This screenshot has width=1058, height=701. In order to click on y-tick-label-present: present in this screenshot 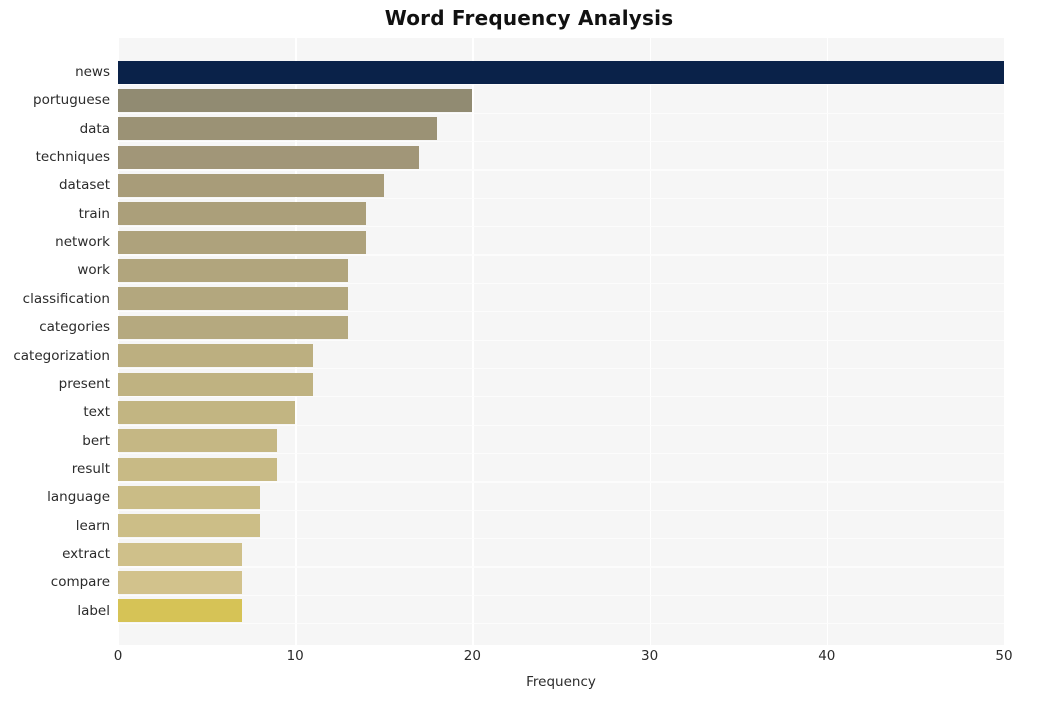, I will do `click(84, 383)`.